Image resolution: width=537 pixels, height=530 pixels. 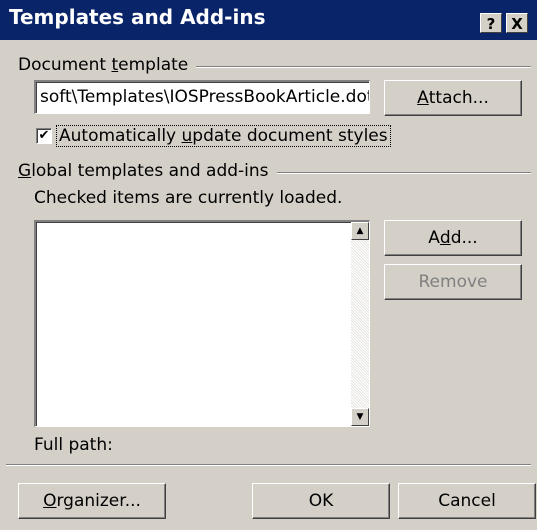 What do you see at coordinates (360, 324) in the screenshot?
I see `list-scrollbar: ▲ ▼` at bounding box center [360, 324].